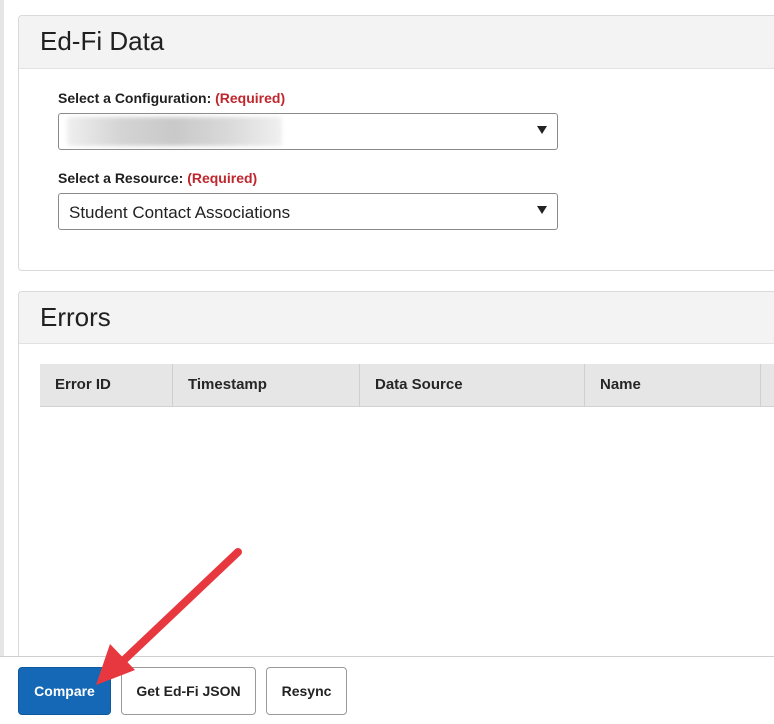 The width and height of the screenshot is (774, 724). I want to click on column-header-name-label: Name, so click(620, 384).